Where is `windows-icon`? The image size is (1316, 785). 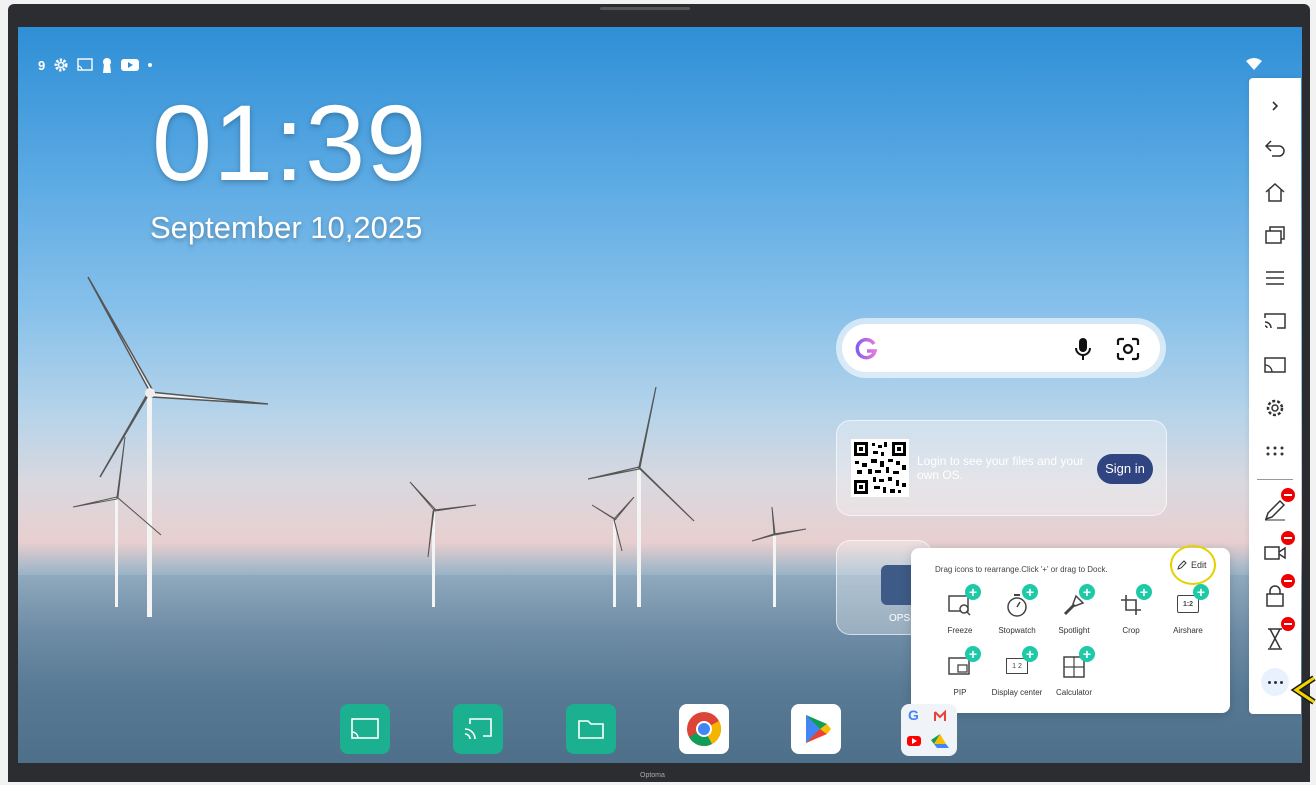
windows-icon is located at coordinates (1275, 235).